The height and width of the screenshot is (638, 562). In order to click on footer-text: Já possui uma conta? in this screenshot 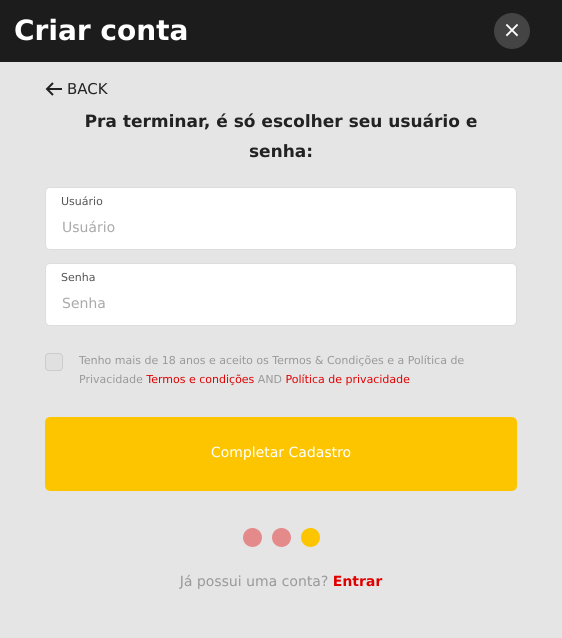, I will do `click(254, 582)`.